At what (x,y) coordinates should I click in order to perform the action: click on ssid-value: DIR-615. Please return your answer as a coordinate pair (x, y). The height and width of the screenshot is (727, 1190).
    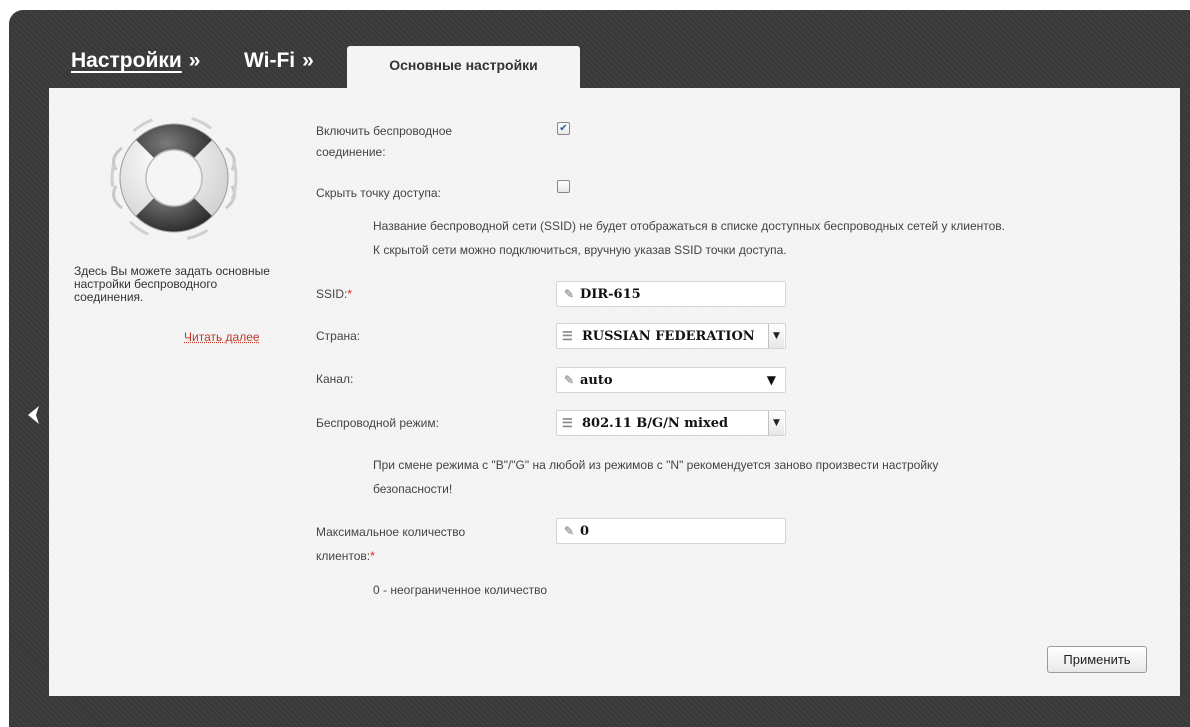
    Looking at the image, I should click on (610, 294).